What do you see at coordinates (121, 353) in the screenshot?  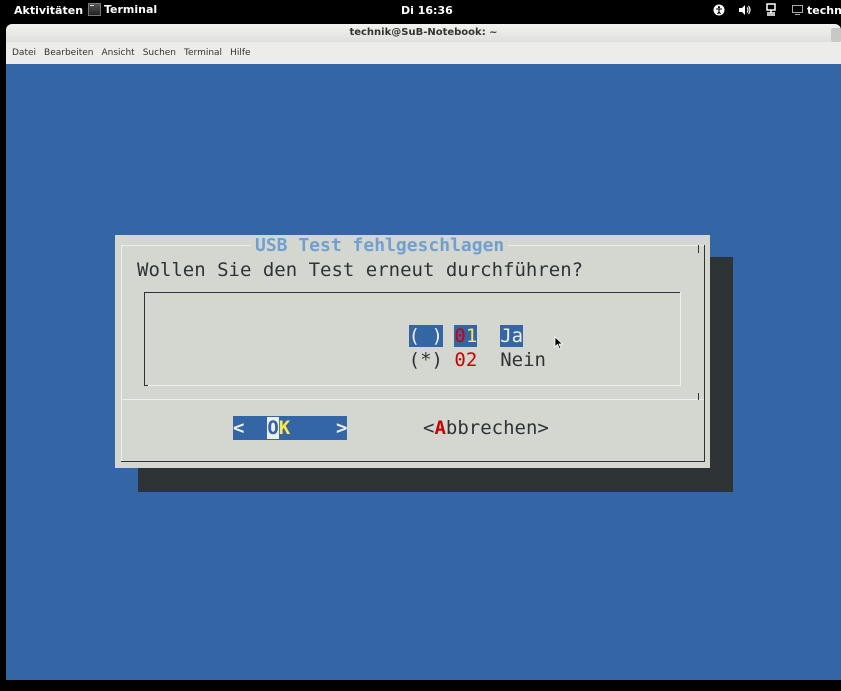 I see `frame-left` at bounding box center [121, 353].